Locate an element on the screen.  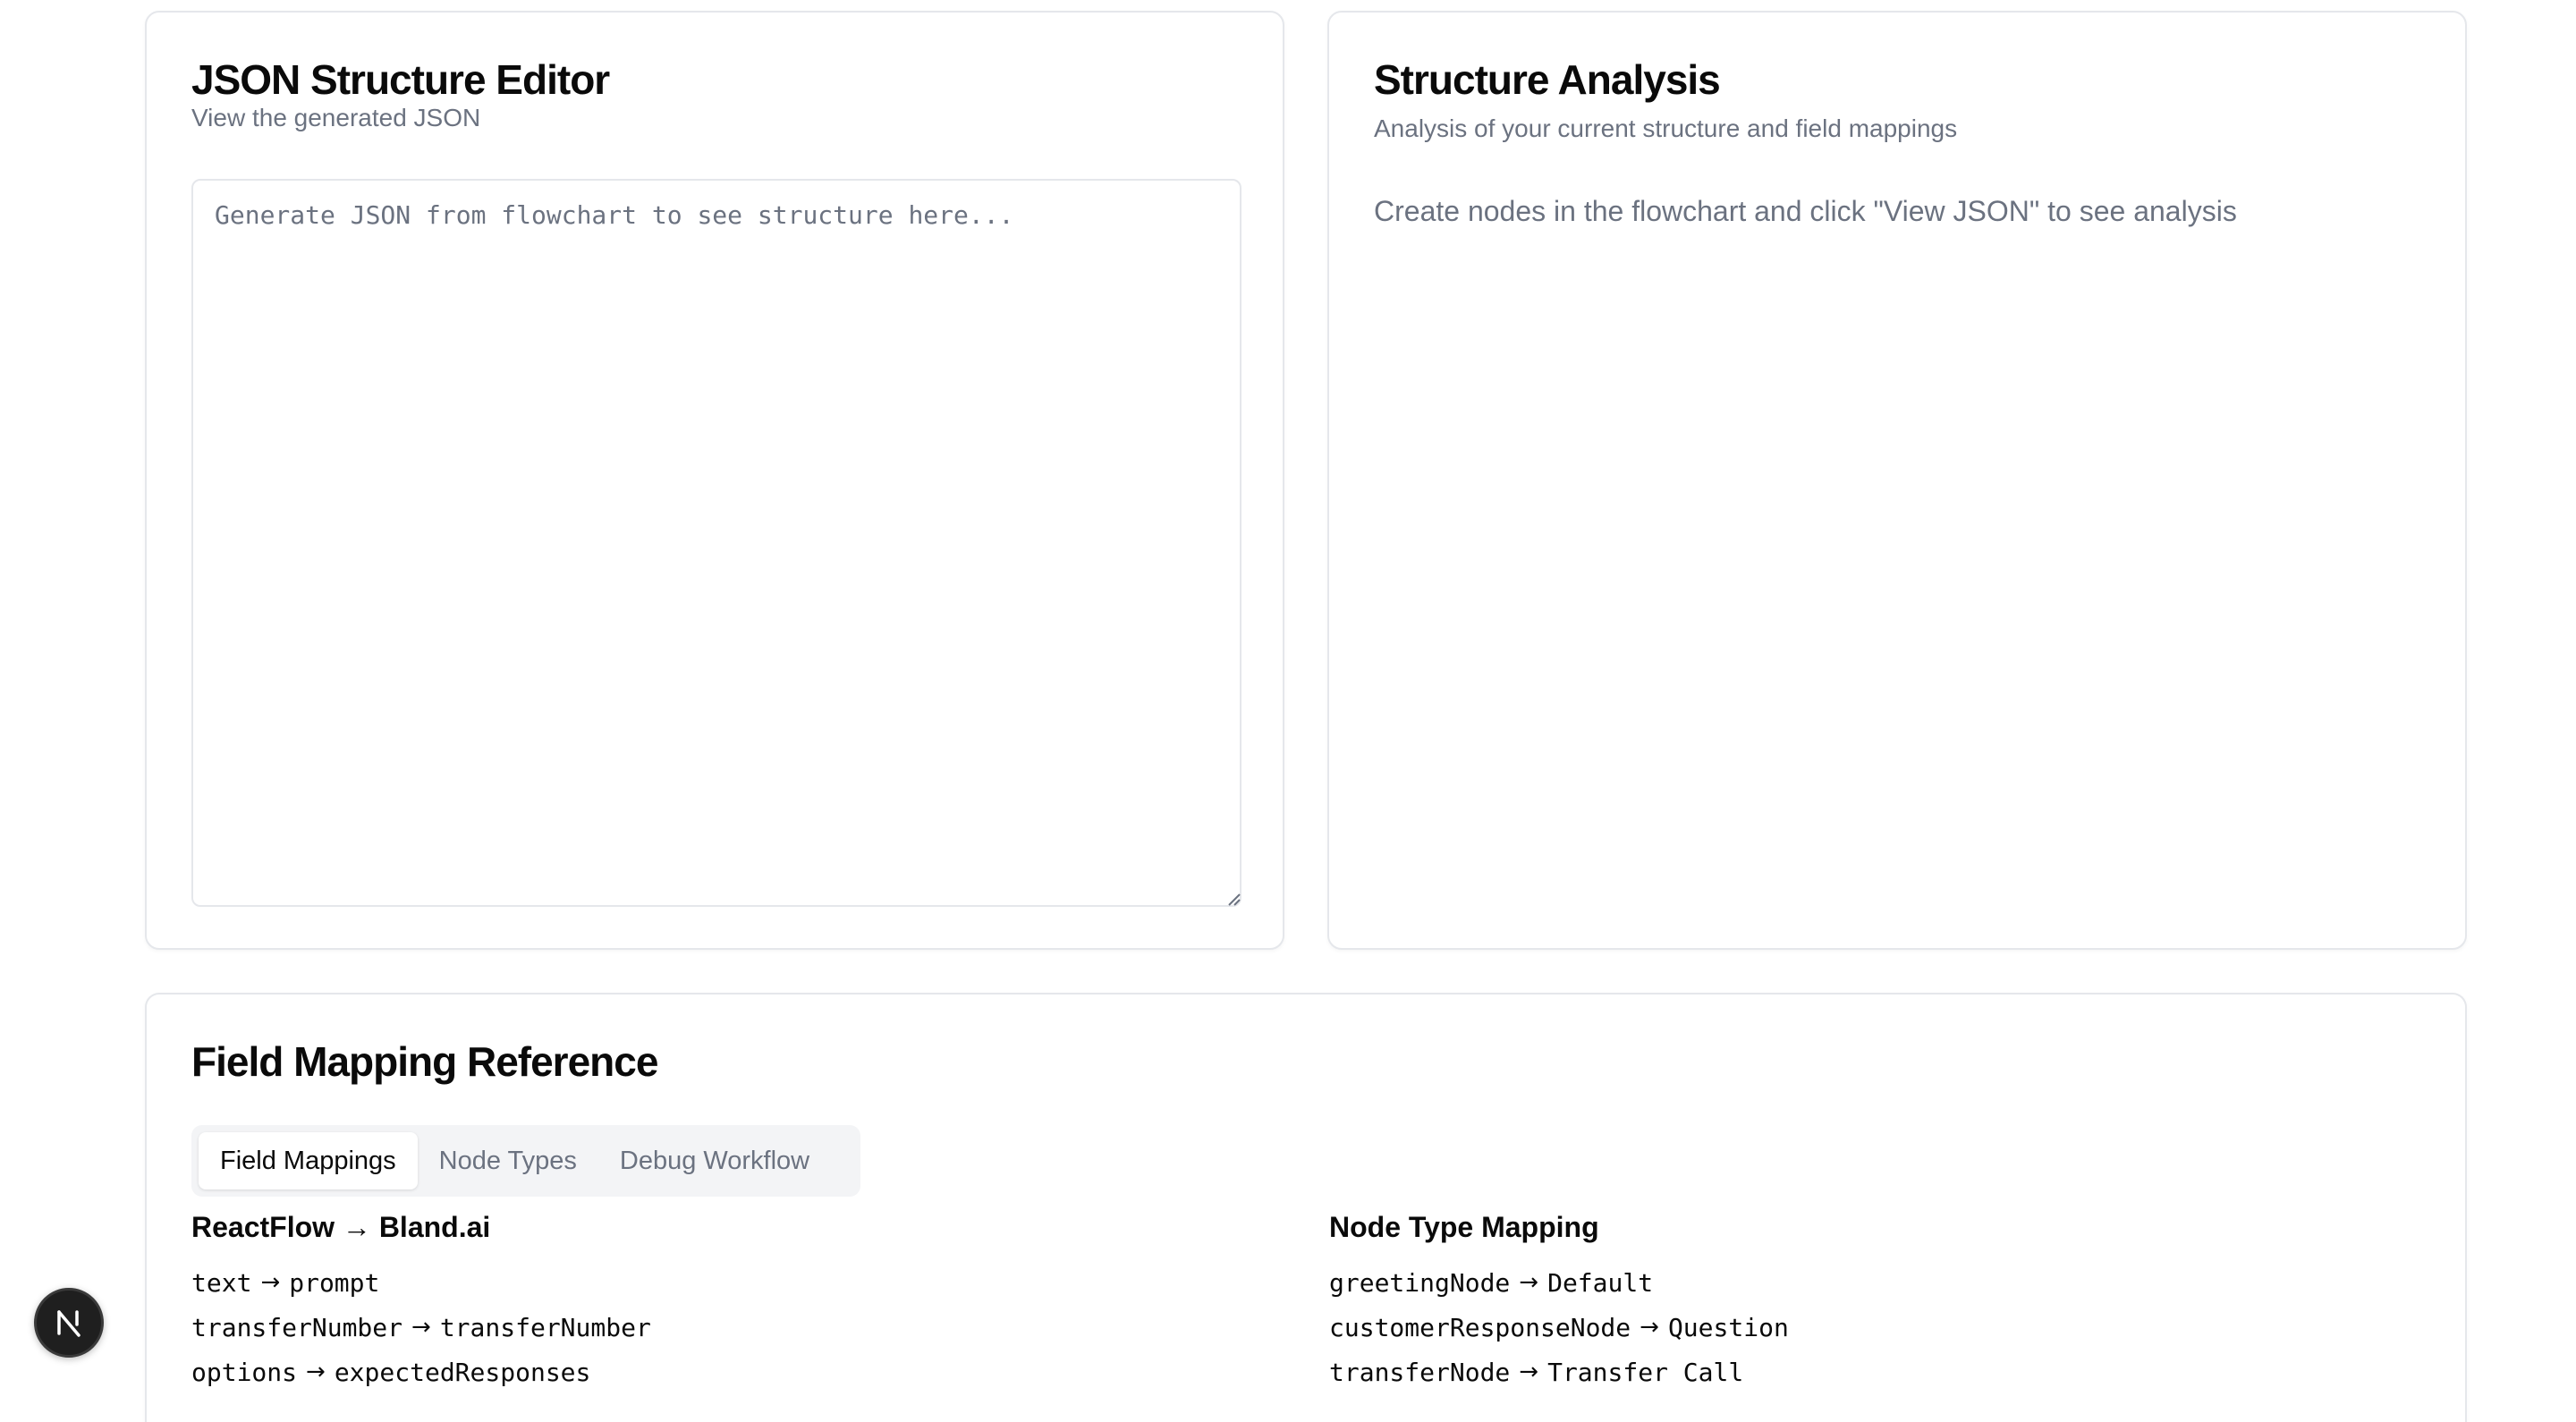
mapping-row: transferNumber → transferNumber is located at coordinates (421, 1327).